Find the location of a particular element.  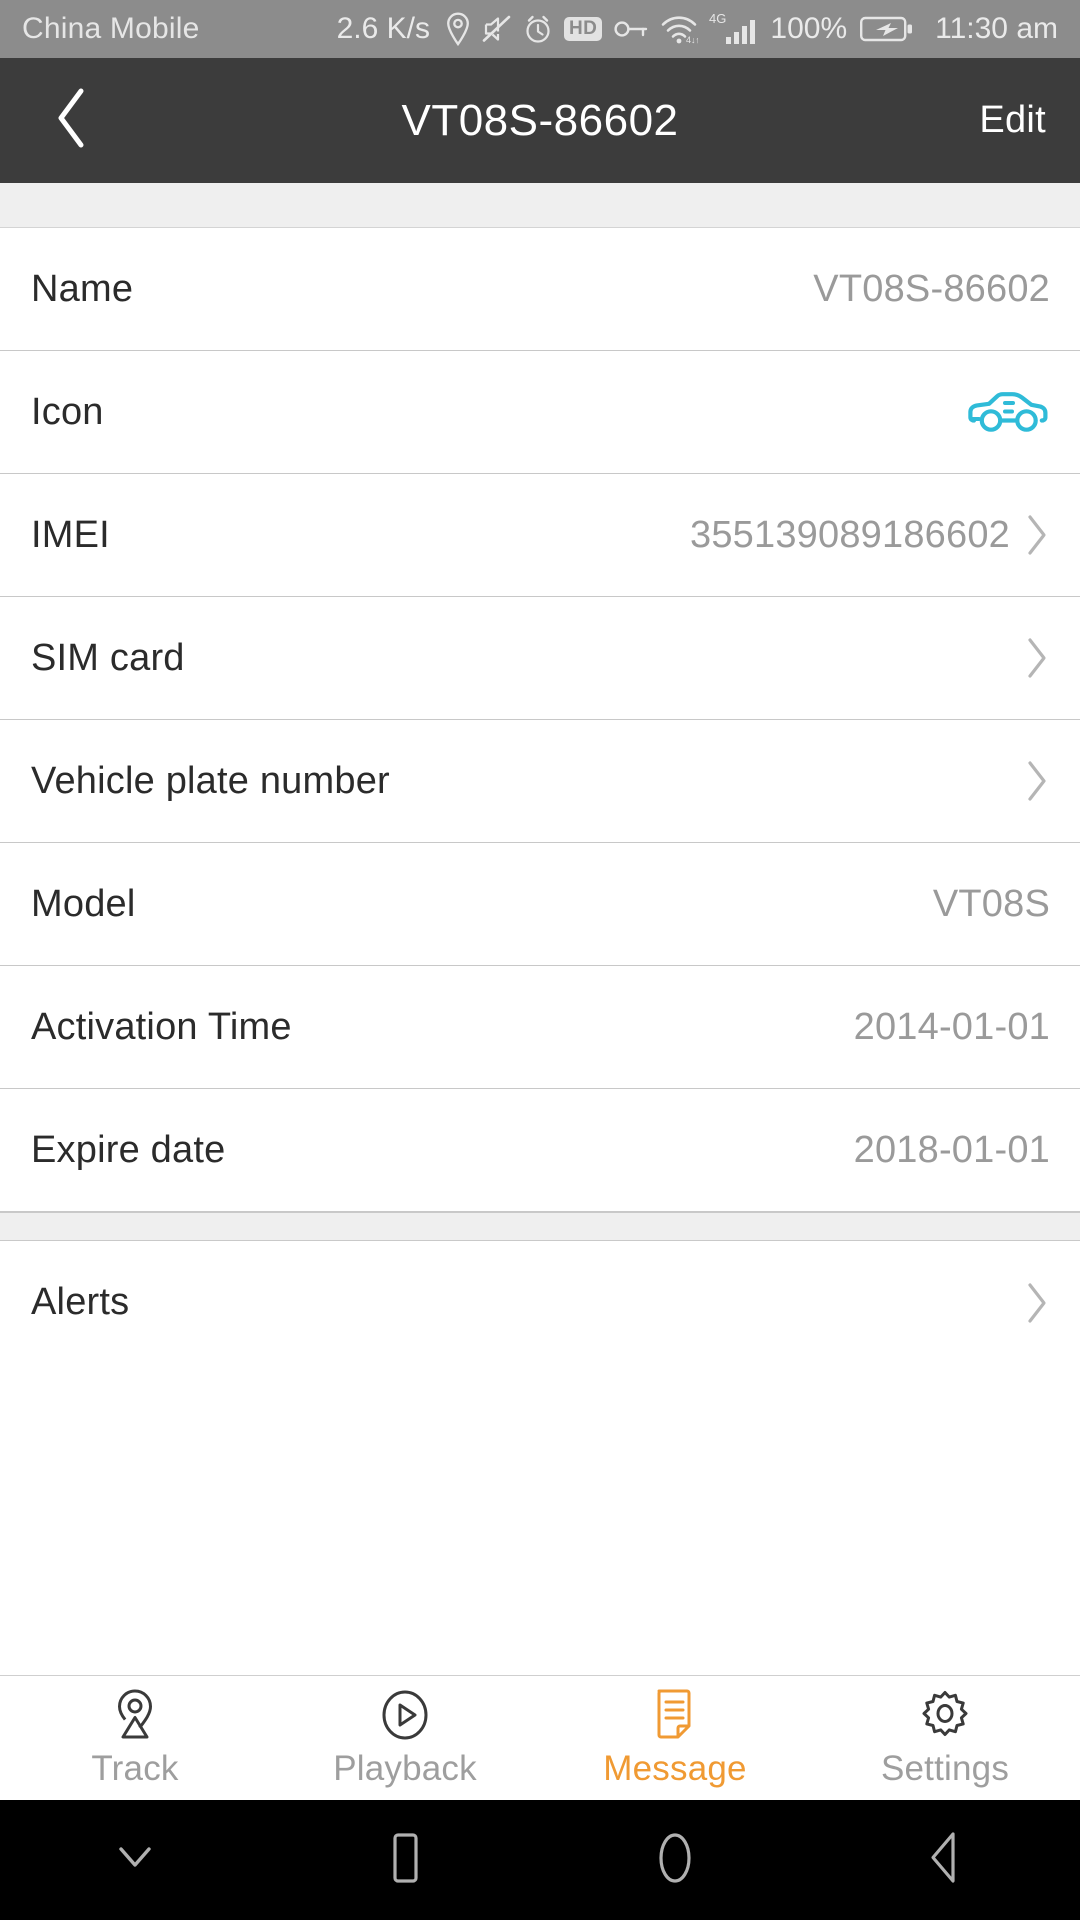

row-label: Icon is located at coordinates (67, 411).